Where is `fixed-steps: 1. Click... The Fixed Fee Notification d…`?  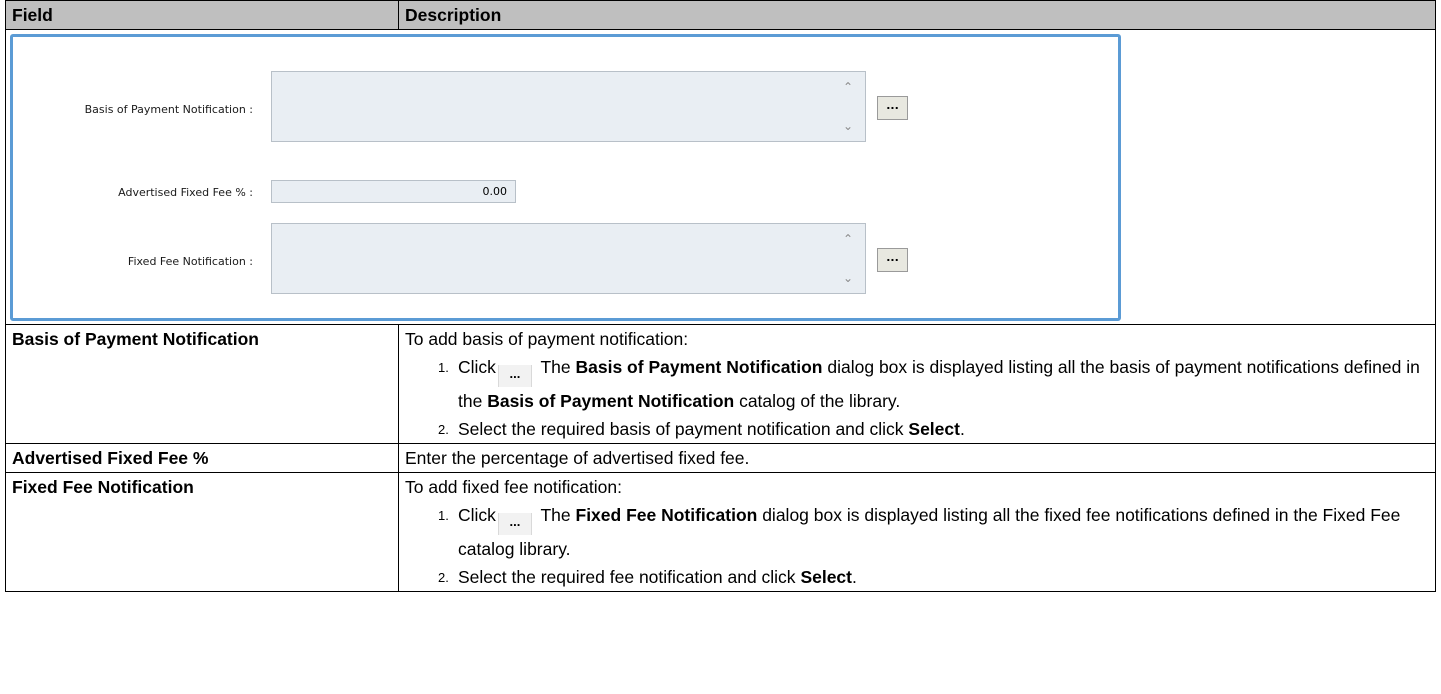 fixed-steps: 1. Click... The Fixed Fee Notification d… is located at coordinates (917, 546).